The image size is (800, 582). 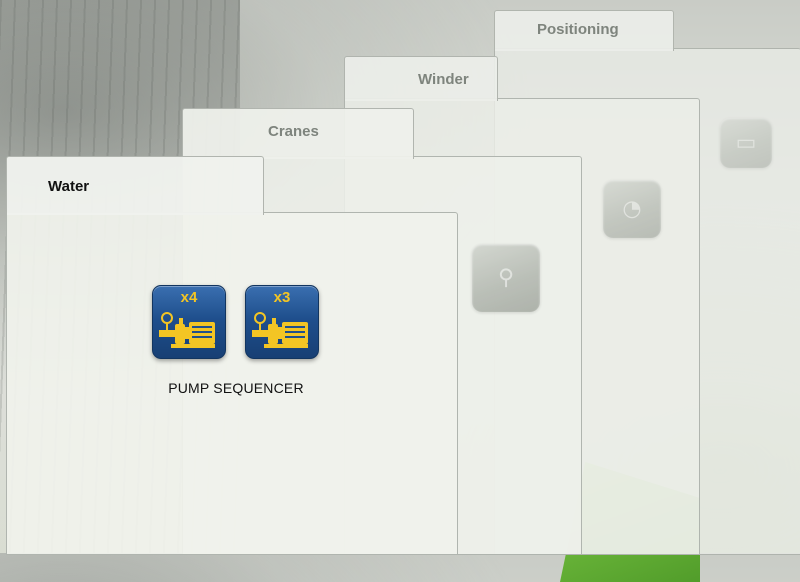 I want to click on crane-app-icon: ⚲, so click(x=506, y=278).